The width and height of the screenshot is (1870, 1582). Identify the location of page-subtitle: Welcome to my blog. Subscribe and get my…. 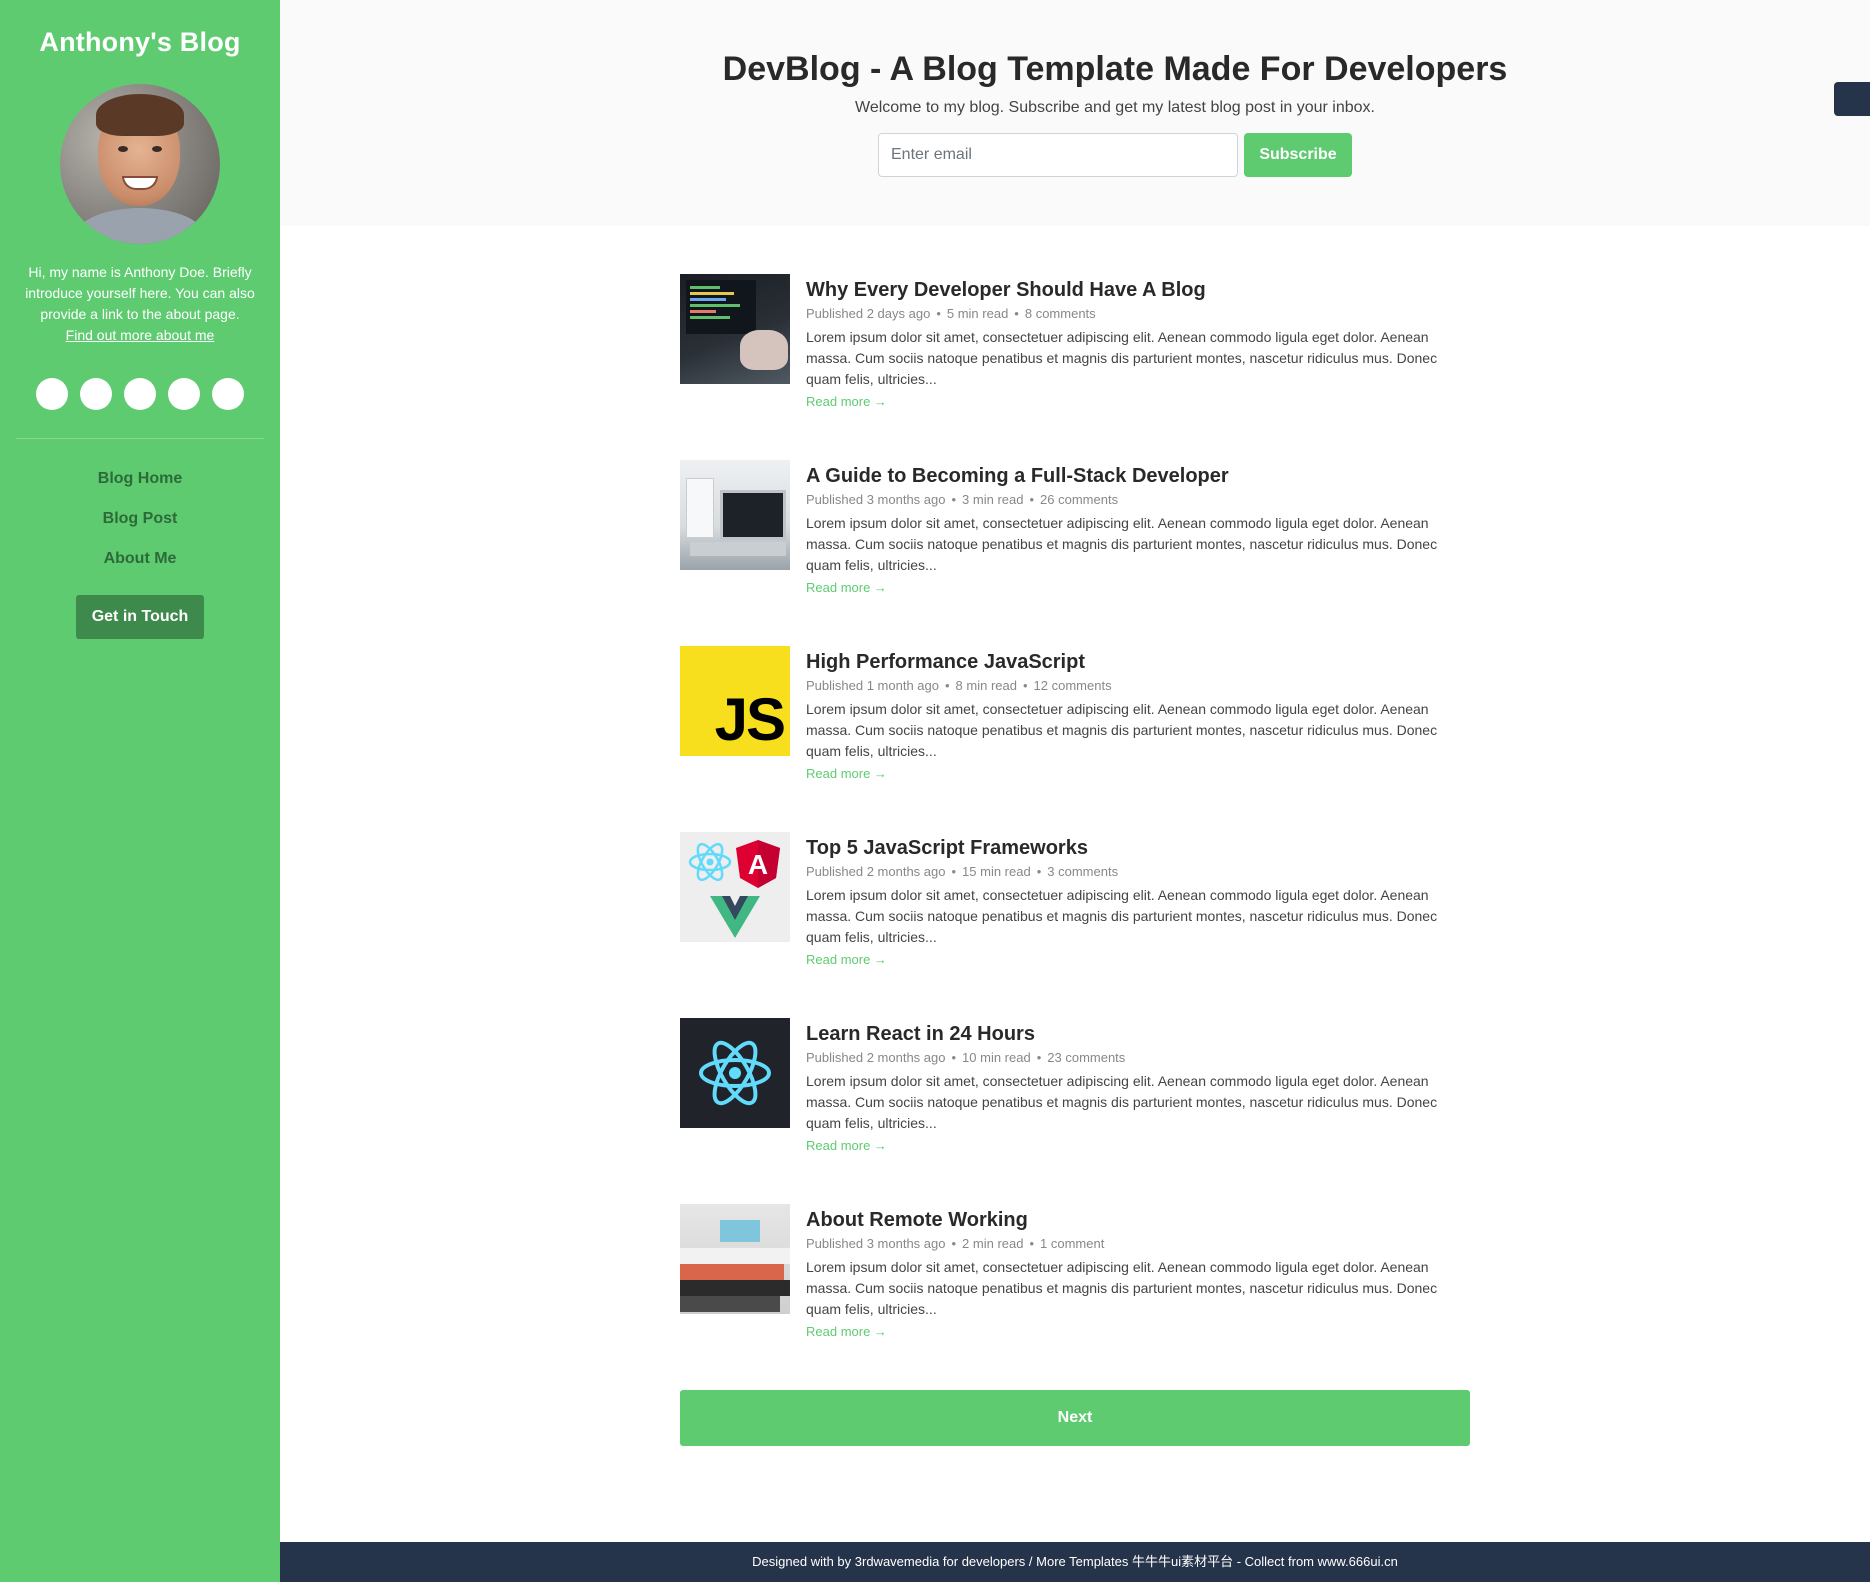
(1115, 107).